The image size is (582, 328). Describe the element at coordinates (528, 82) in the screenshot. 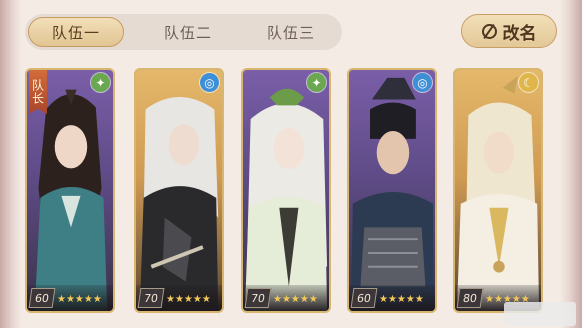

I see `moon-element-icon: ☾` at that location.